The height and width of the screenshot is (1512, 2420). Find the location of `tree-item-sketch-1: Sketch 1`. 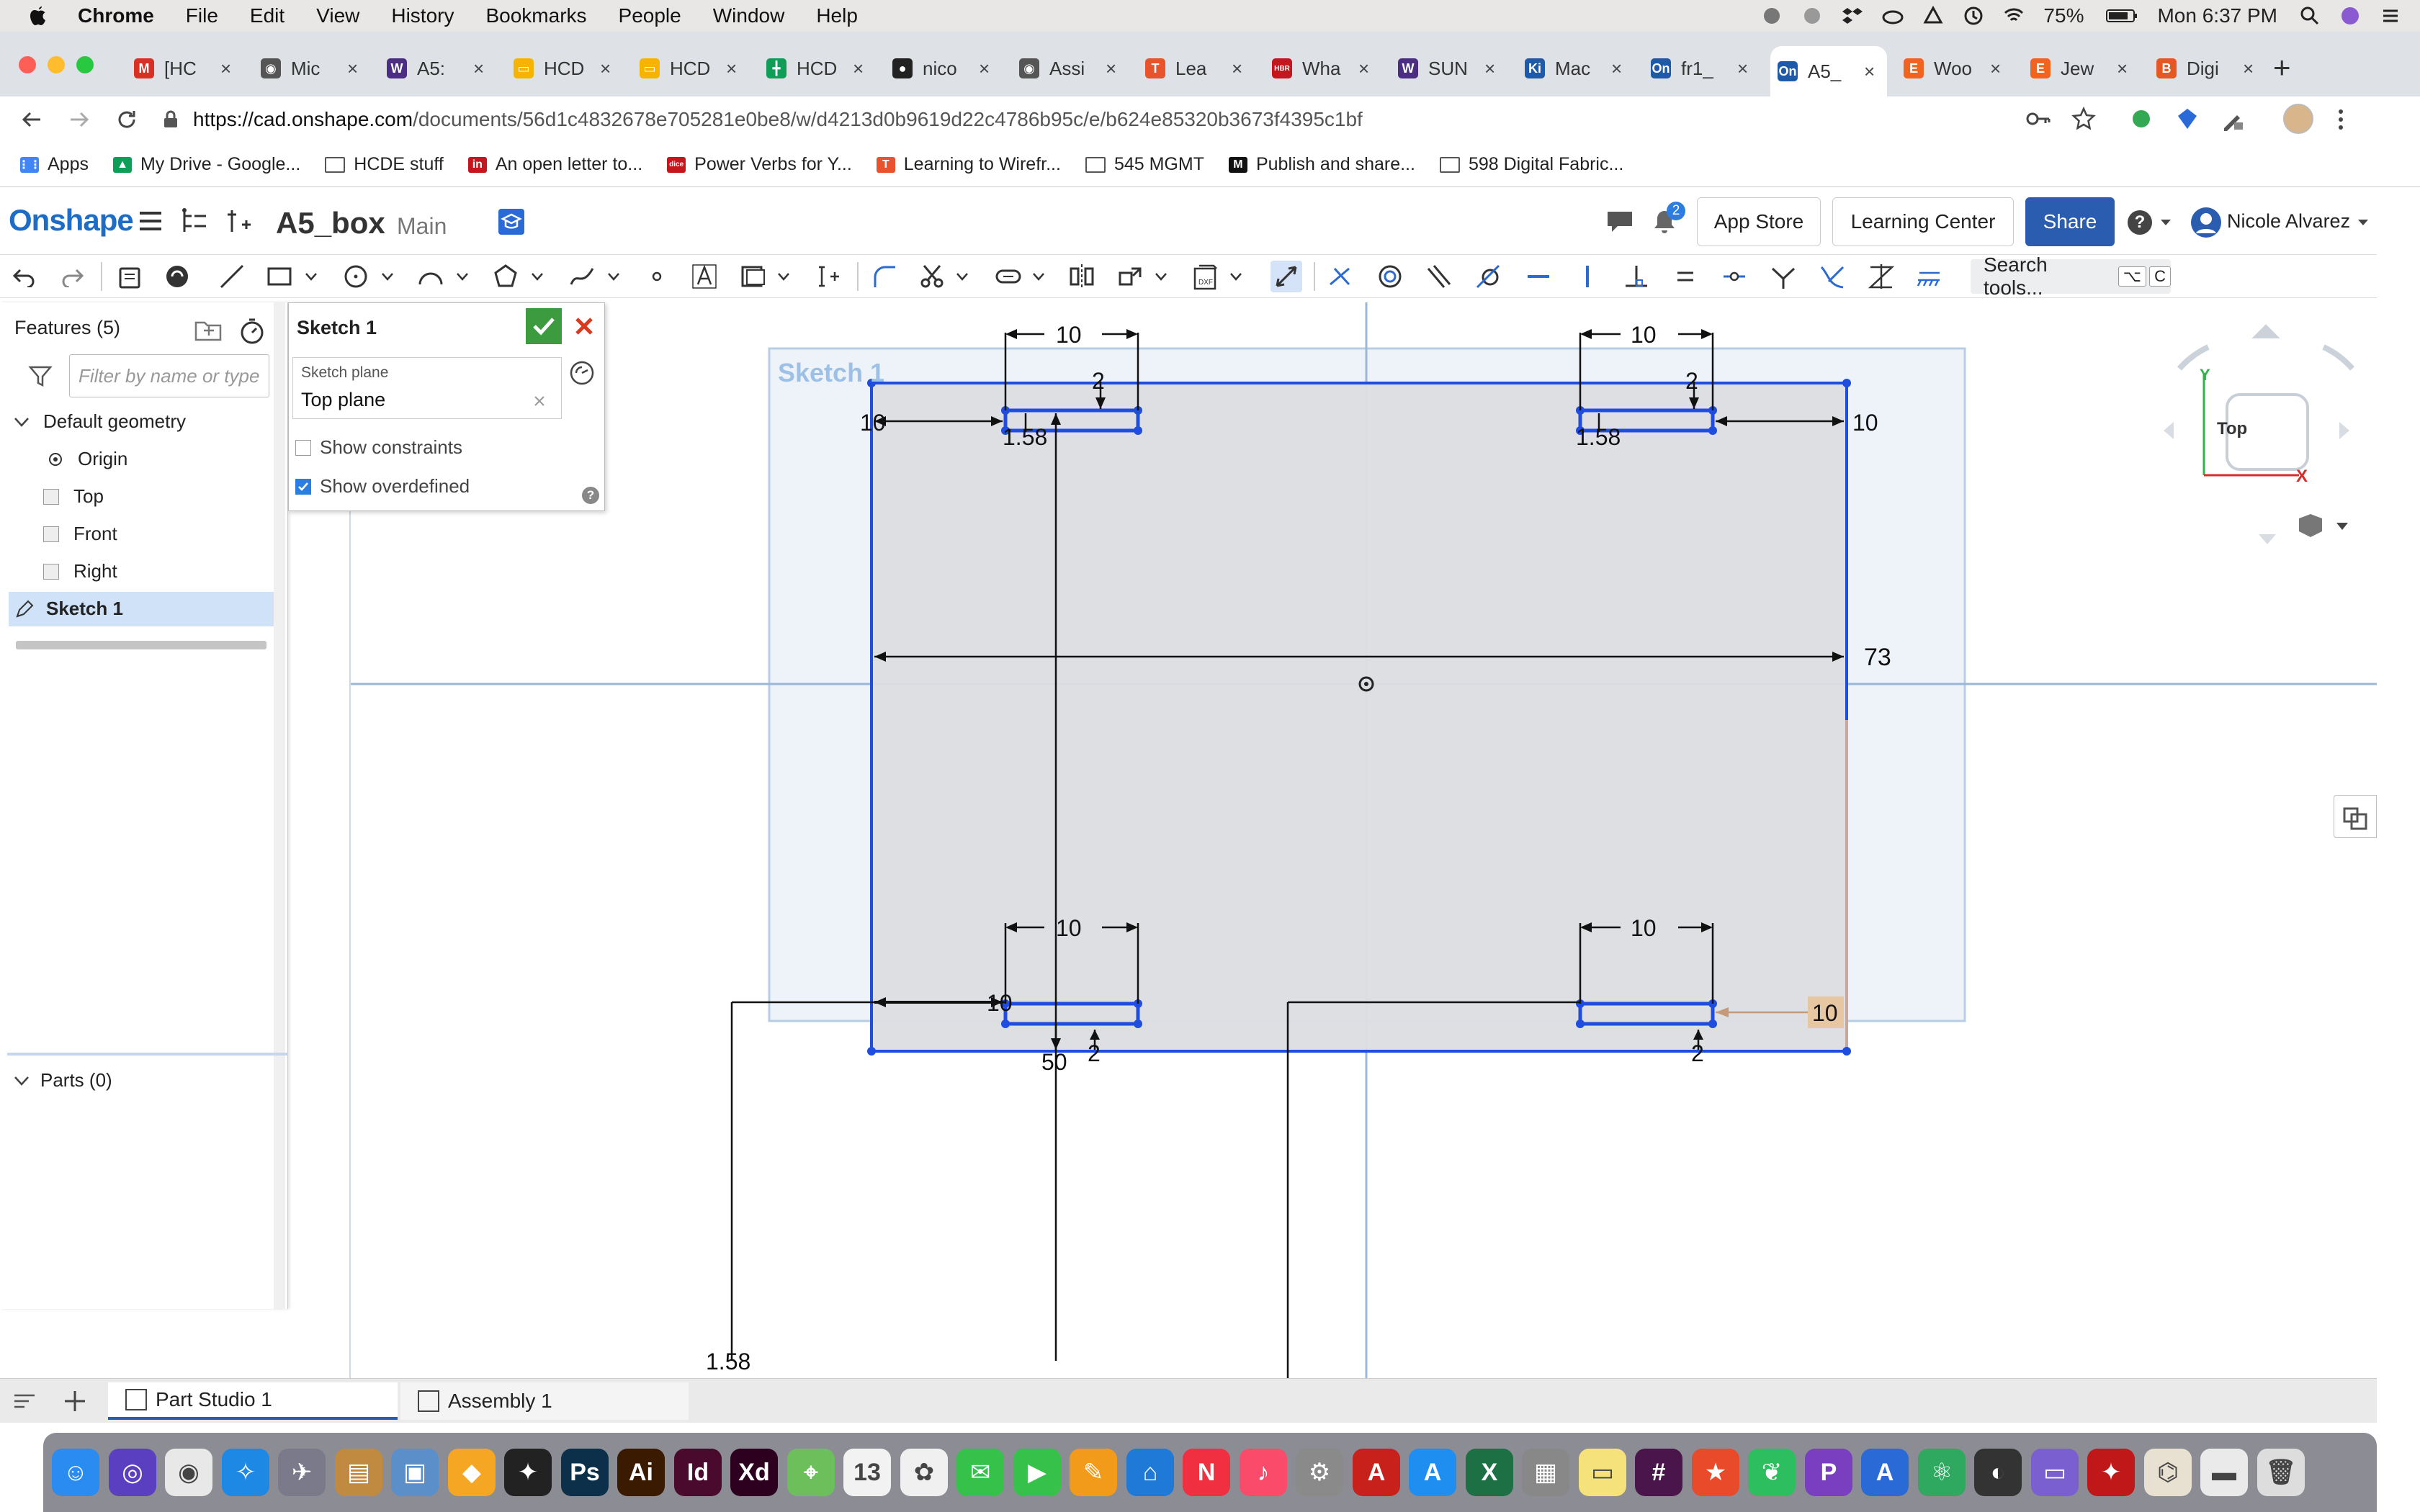

tree-item-sketch-1: Sketch 1 is located at coordinates (68, 609).